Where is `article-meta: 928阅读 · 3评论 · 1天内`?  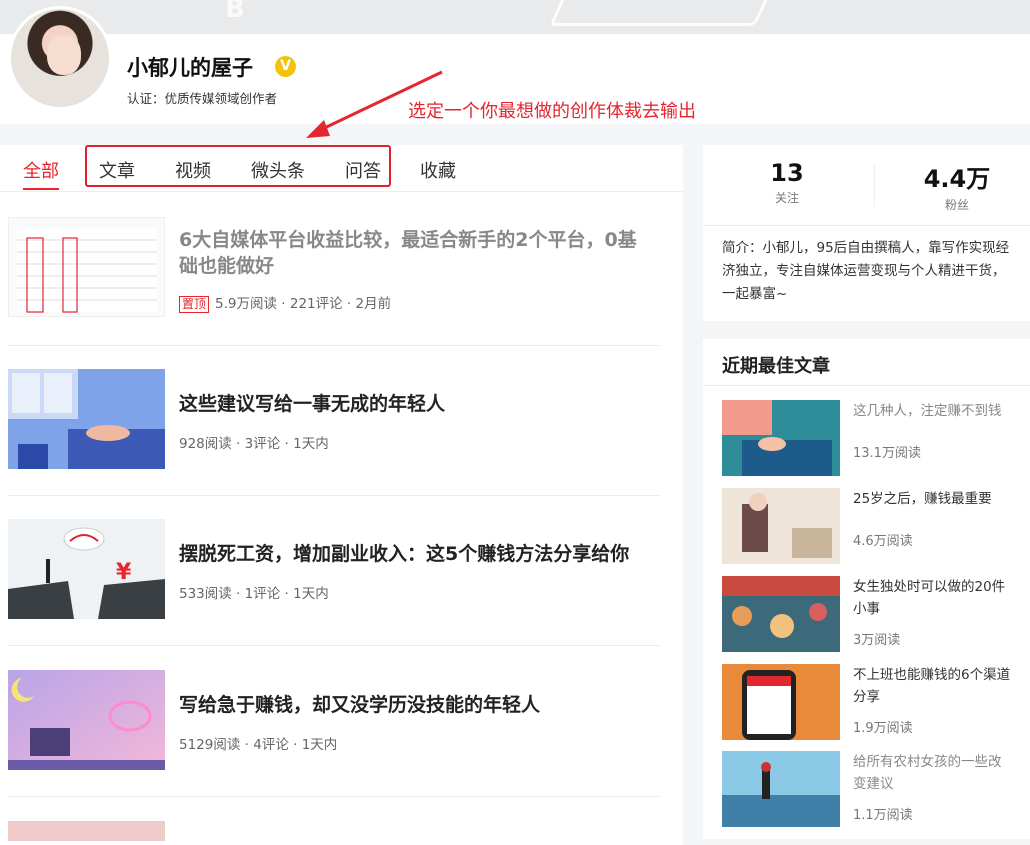 article-meta: 928阅读 · 3评论 · 1天内 is located at coordinates (254, 444).